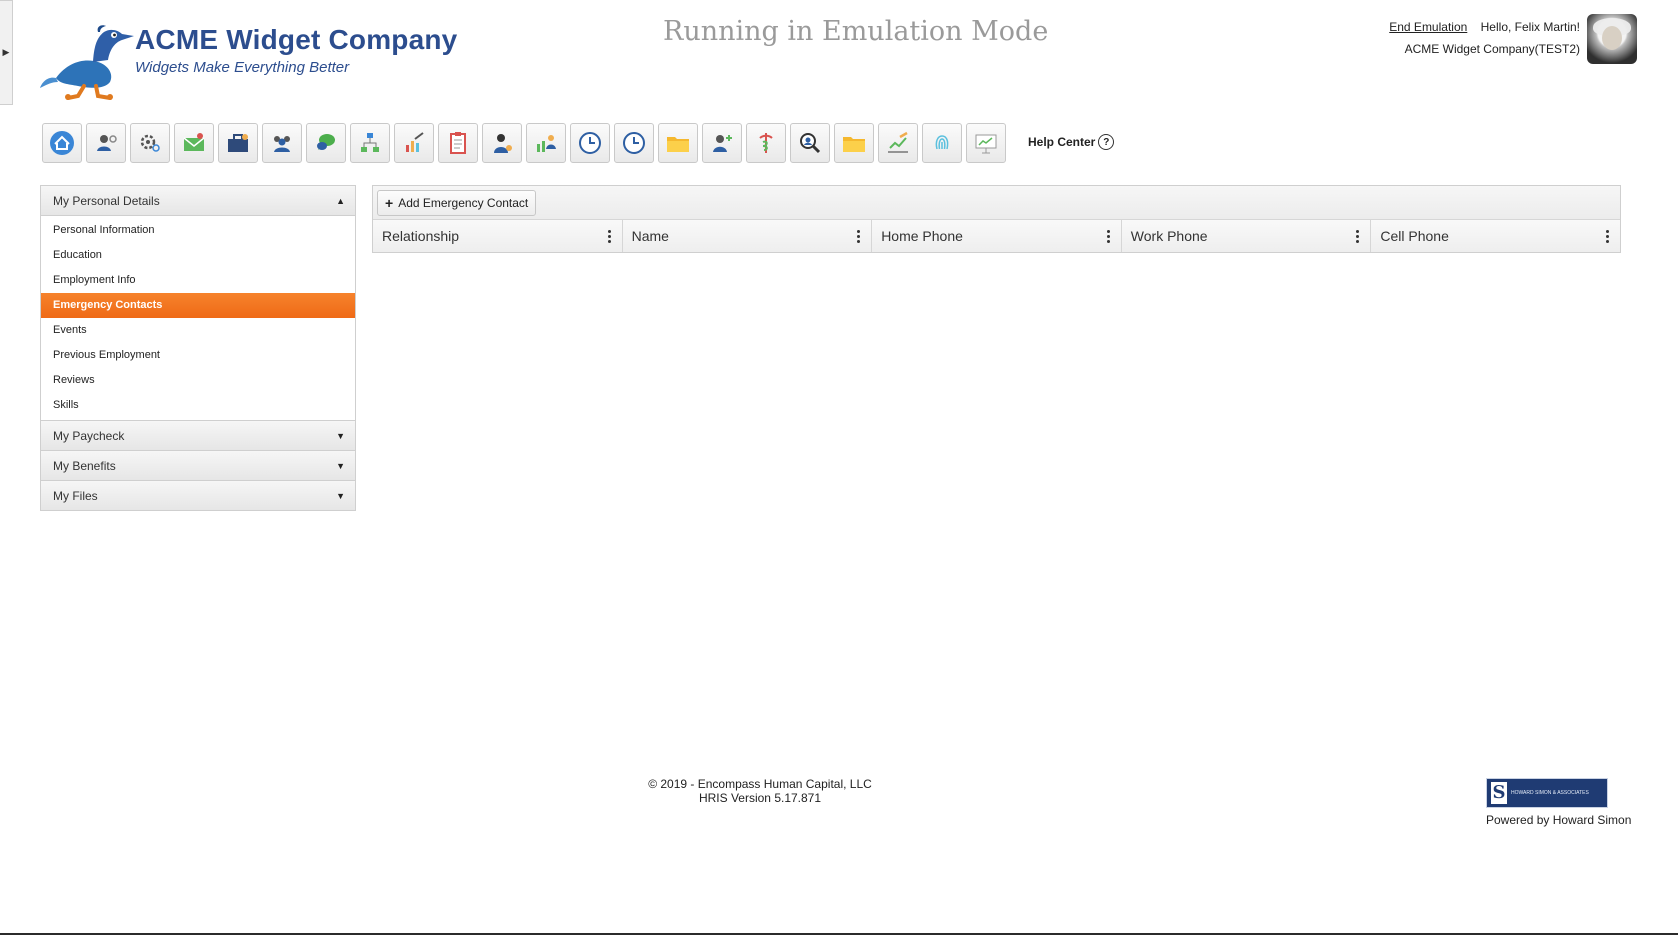 This screenshot has width=1678, height=935. Describe the element at coordinates (242, 67) in the screenshot. I see `company-tagline: Widgets Make Everything Better` at that location.